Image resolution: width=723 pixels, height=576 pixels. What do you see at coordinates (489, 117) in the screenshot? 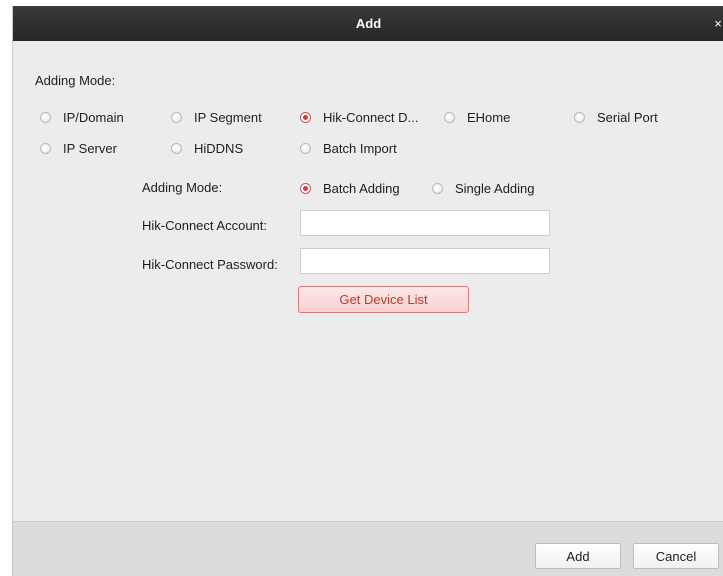
I see `radio-label: EHome` at bounding box center [489, 117].